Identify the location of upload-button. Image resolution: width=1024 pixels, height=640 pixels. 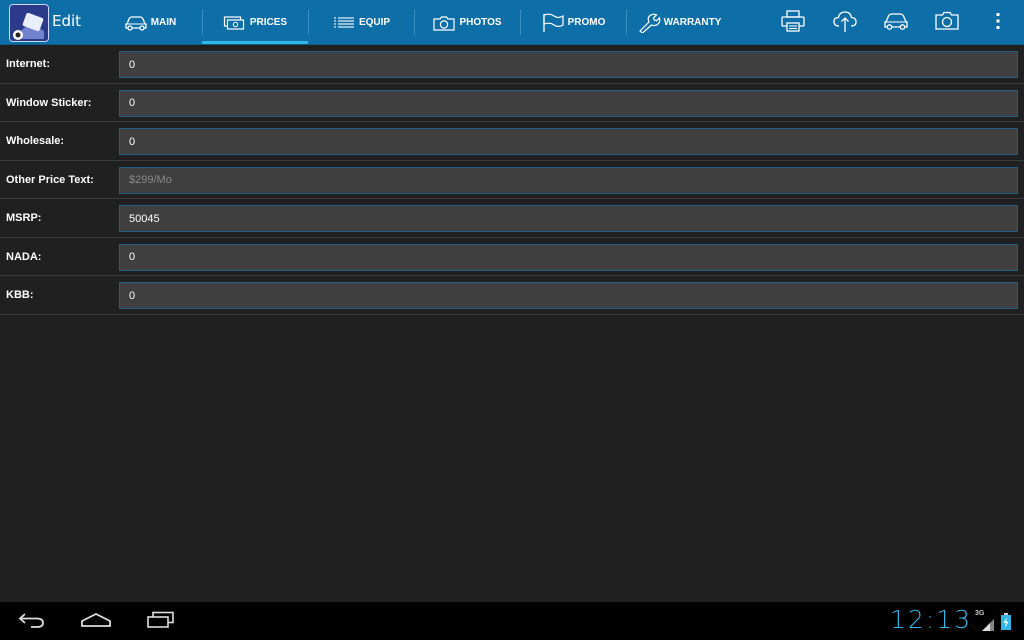
(845, 23).